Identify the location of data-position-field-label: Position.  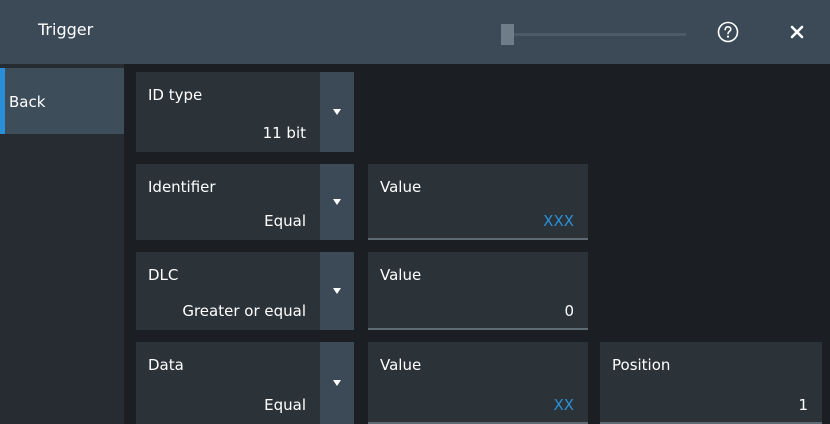
(641, 365).